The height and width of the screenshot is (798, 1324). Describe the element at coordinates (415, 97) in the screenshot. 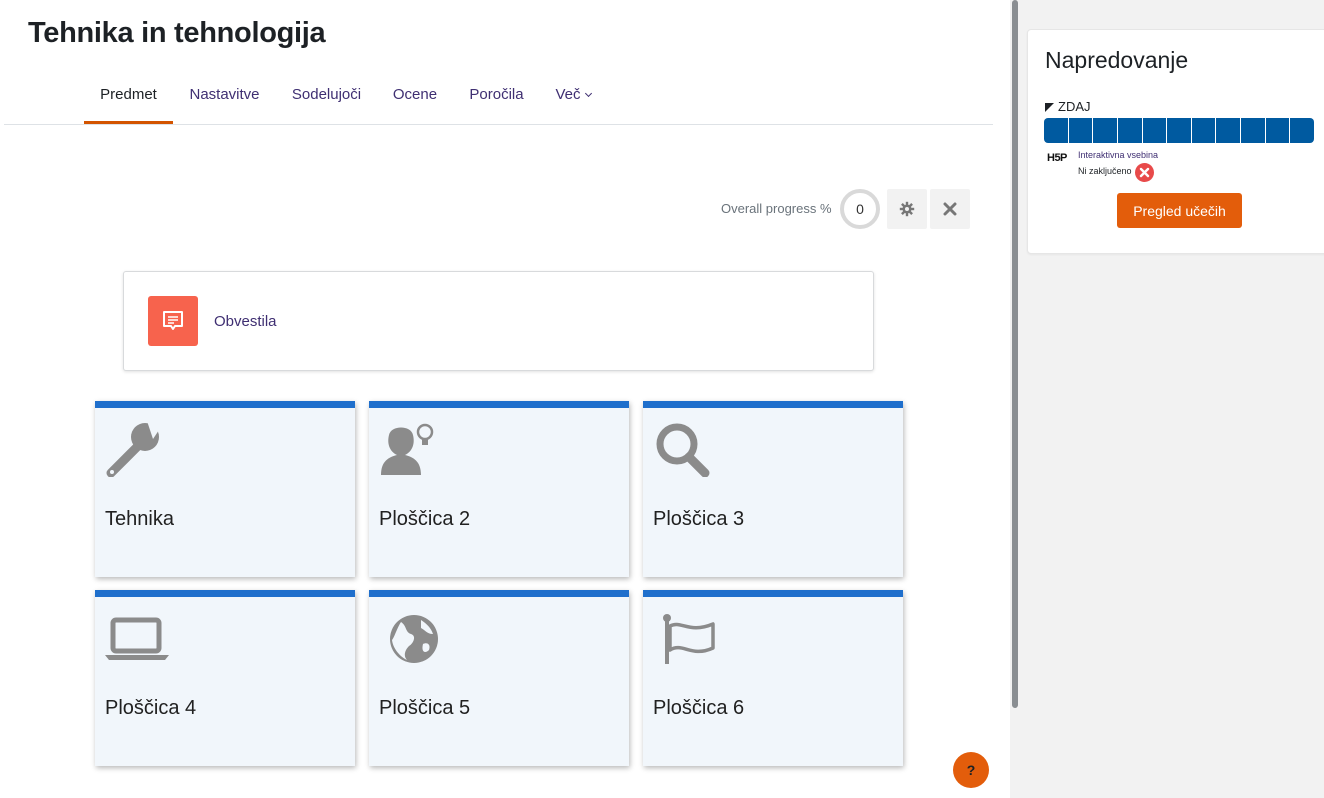

I see `tab-ocene: Ocene` at that location.